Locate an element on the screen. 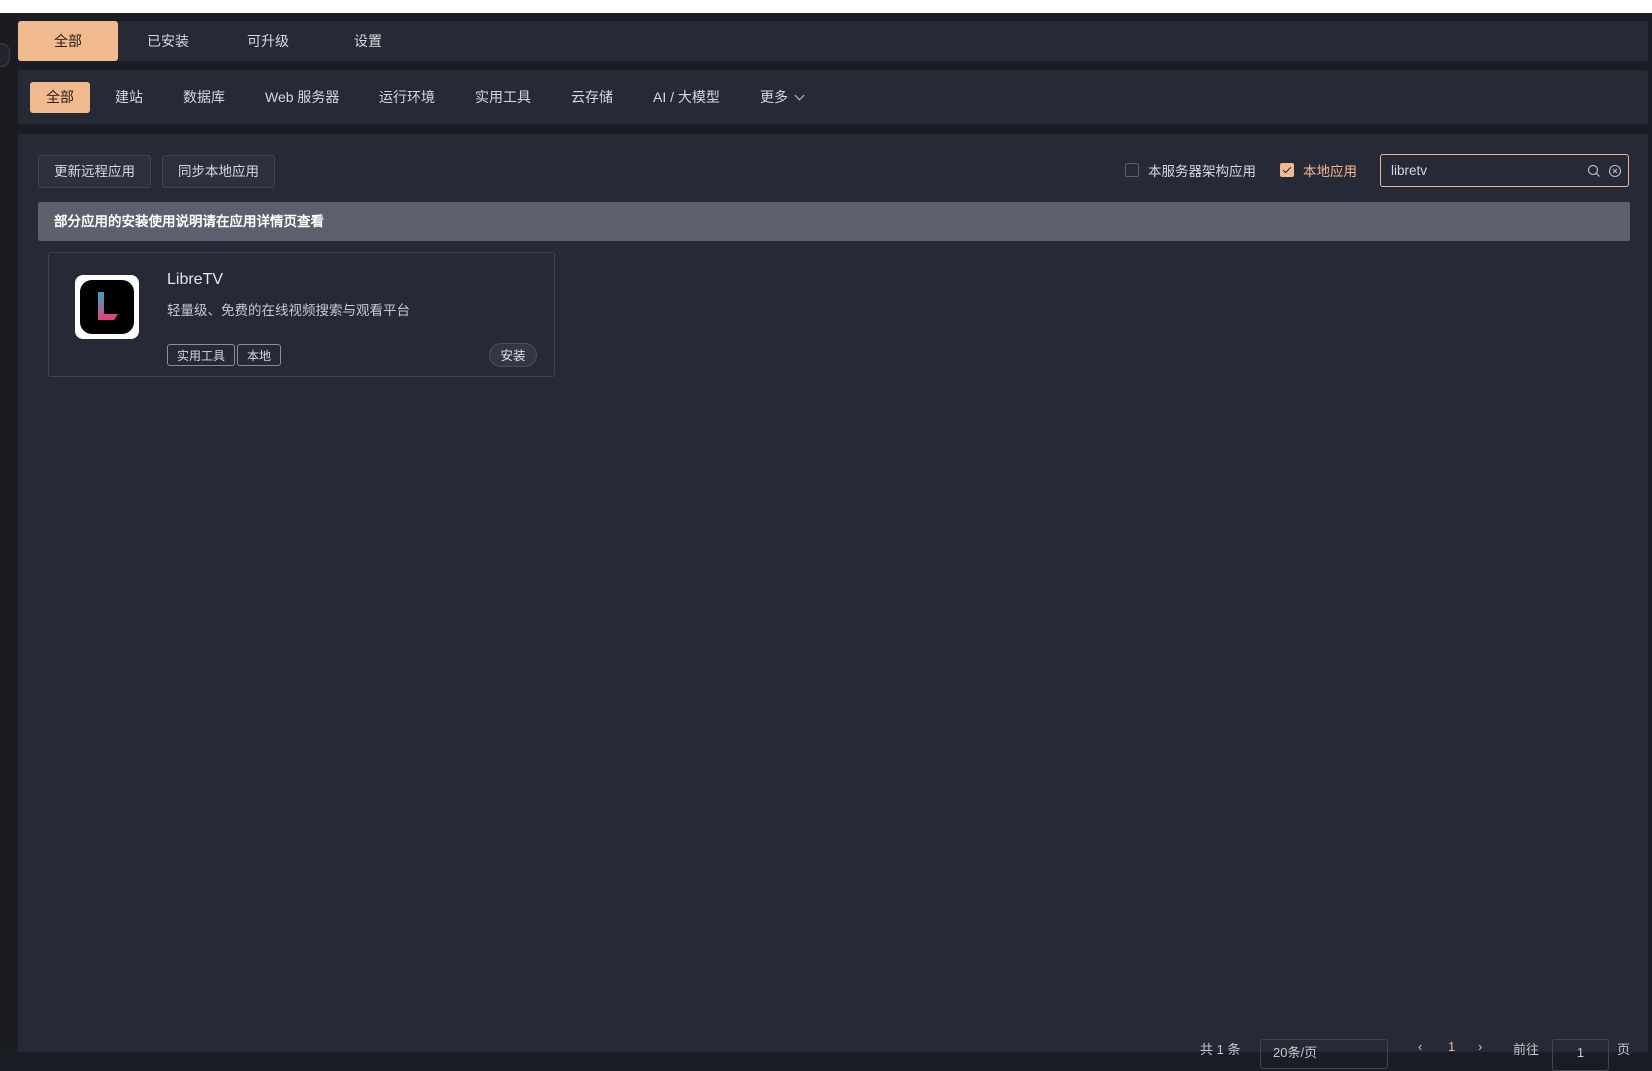  sync-local-button: 同步本地应用 is located at coordinates (218, 171).